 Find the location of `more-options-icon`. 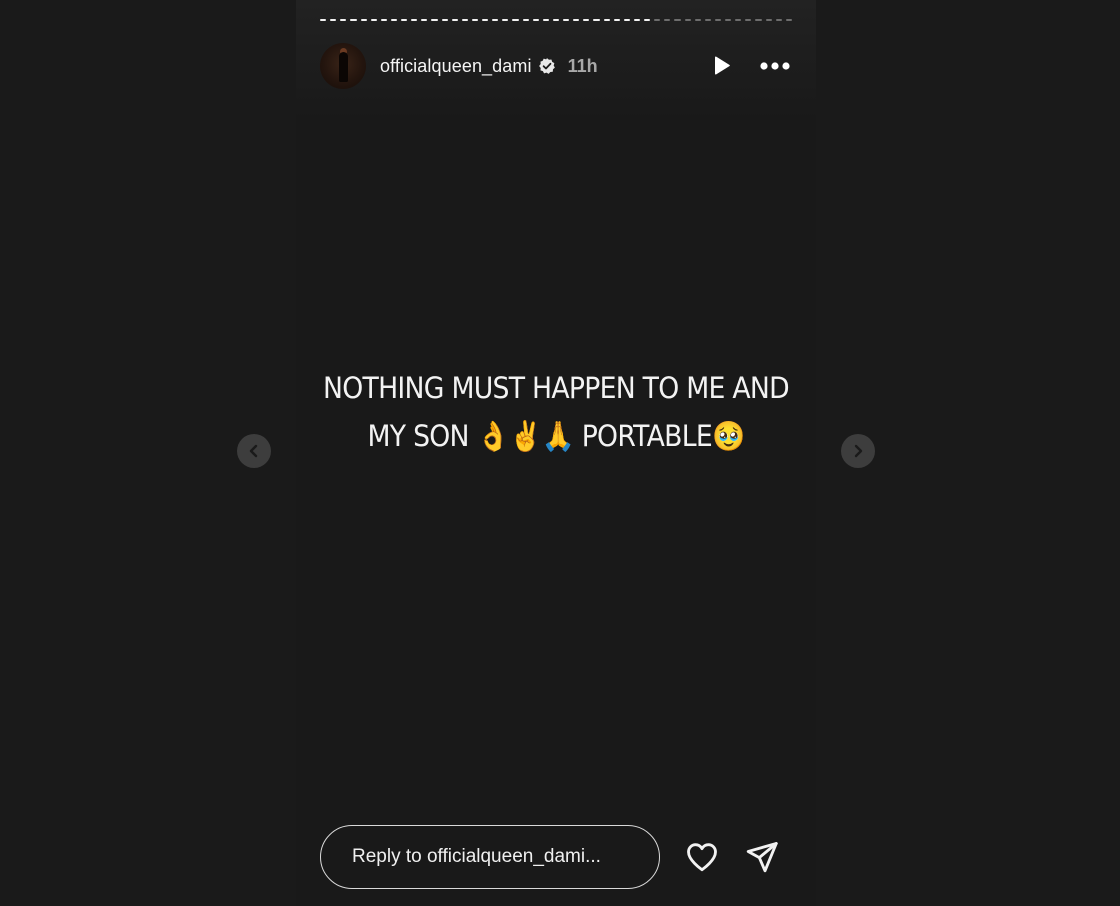

more-options-icon is located at coordinates (775, 66).